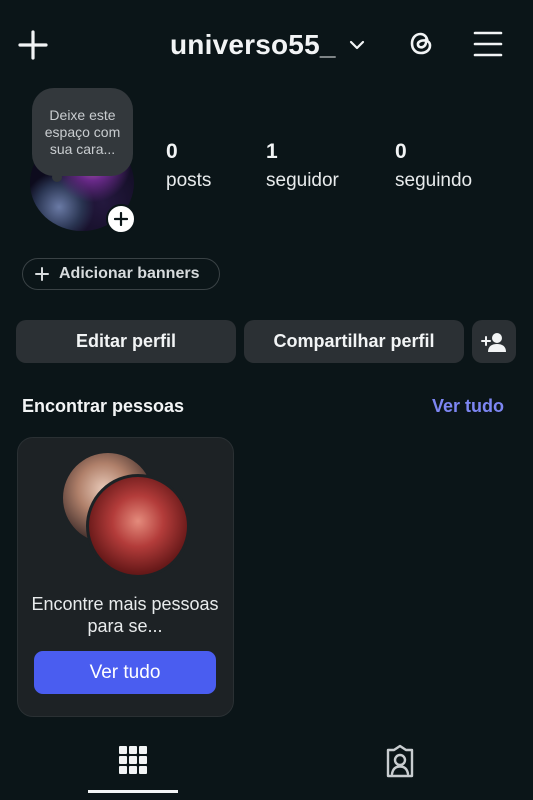 The height and width of the screenshot is (800, 533). I want to click on card-see-all-label: Ver tudo, so click(125, 672).